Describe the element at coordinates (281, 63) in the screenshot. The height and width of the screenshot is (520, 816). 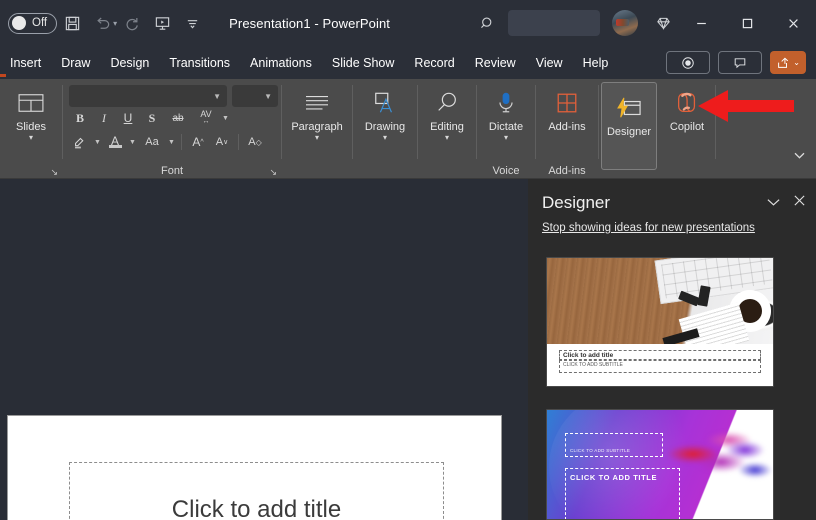
I see `tab-animations: Animations` at that location.